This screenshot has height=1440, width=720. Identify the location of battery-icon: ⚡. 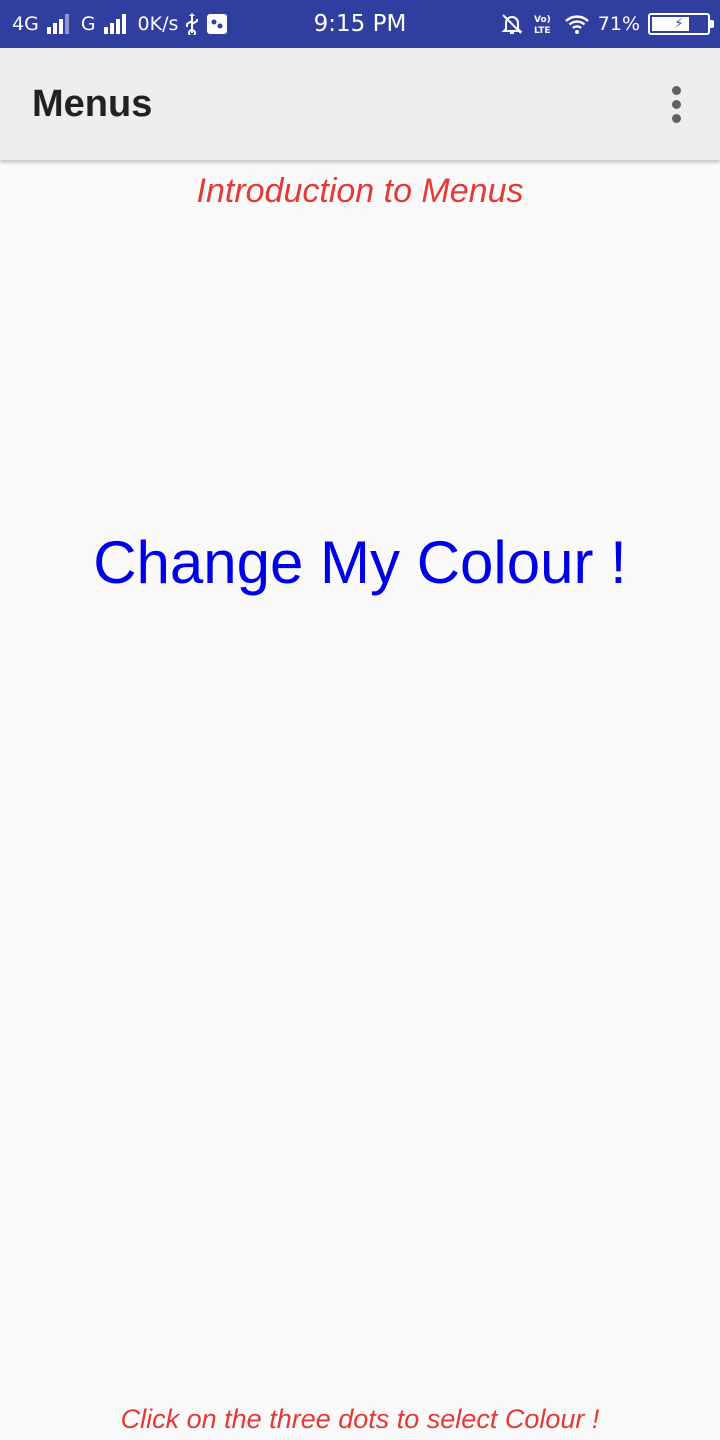
(681, 24).